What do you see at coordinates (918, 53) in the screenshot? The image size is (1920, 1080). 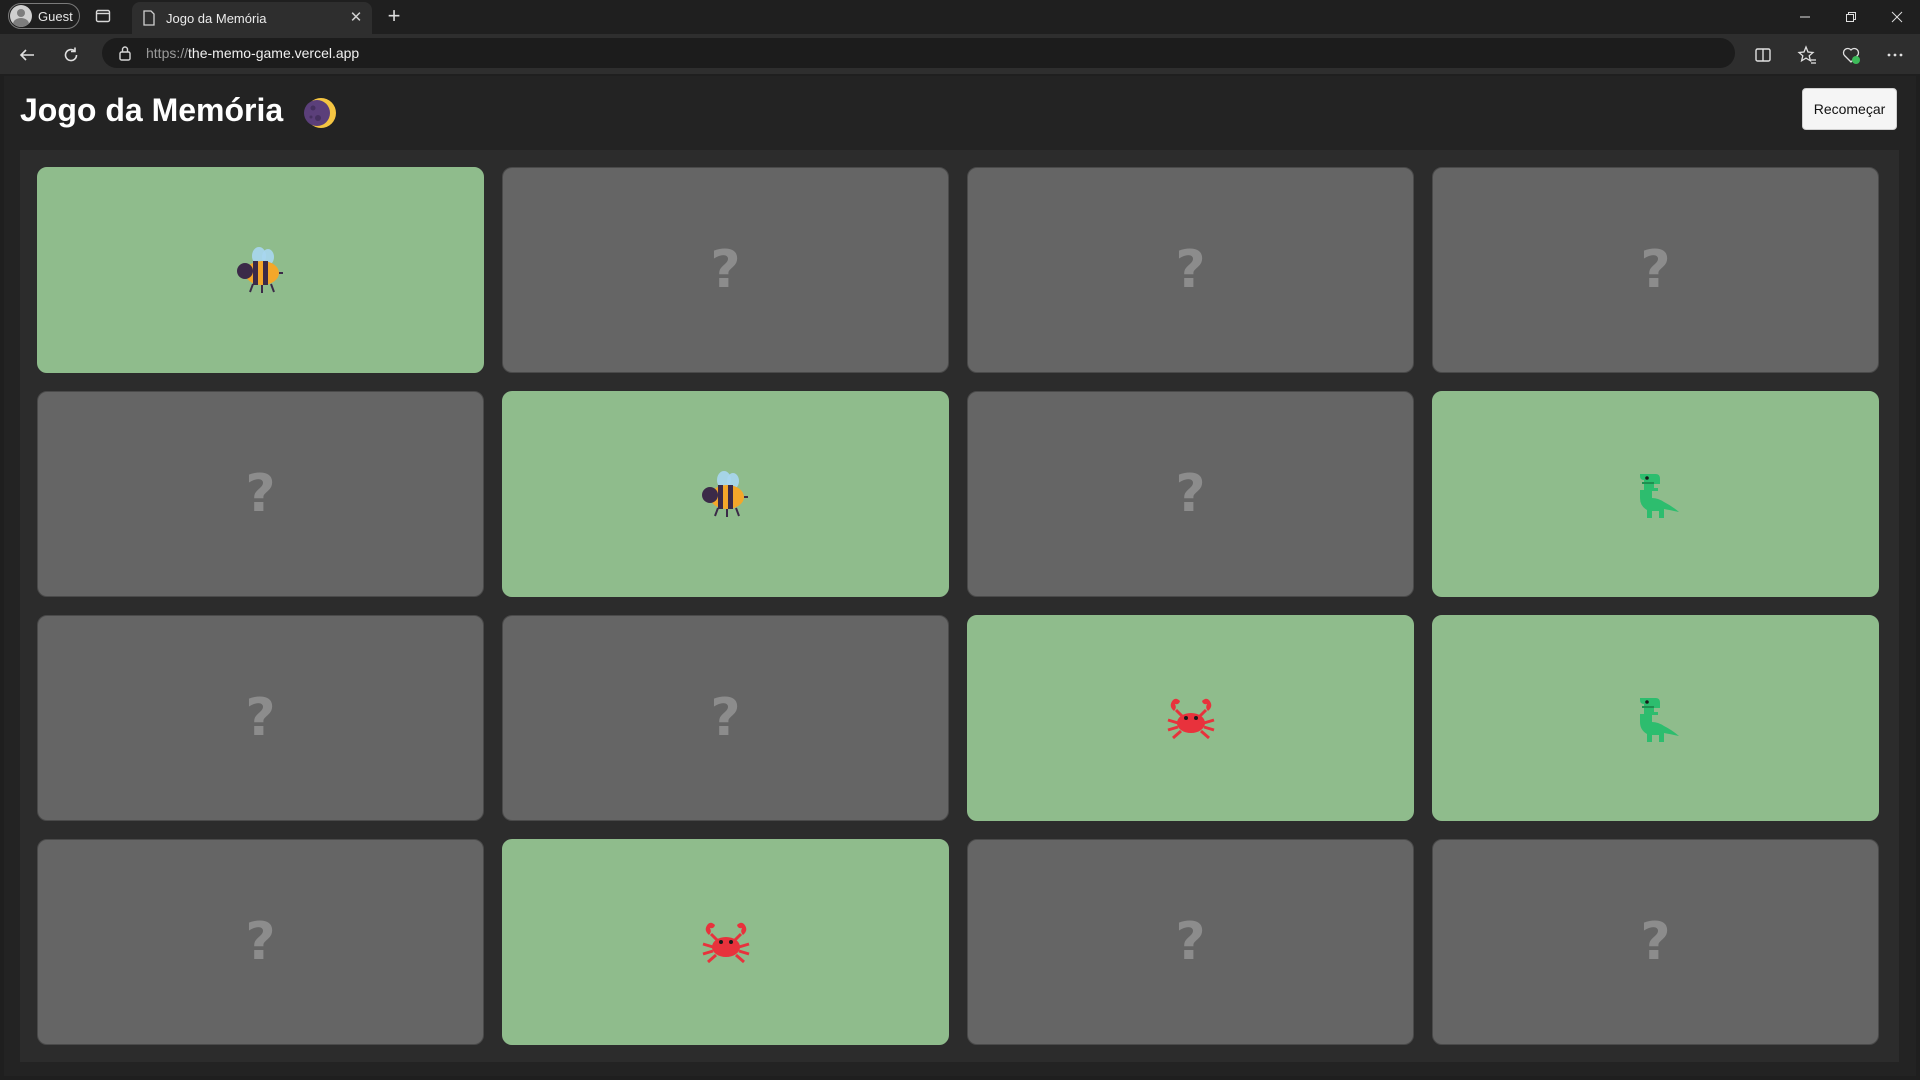 I see `address-field: https:// the-memo-game.vercel.app` at bounding box center [918, 53].